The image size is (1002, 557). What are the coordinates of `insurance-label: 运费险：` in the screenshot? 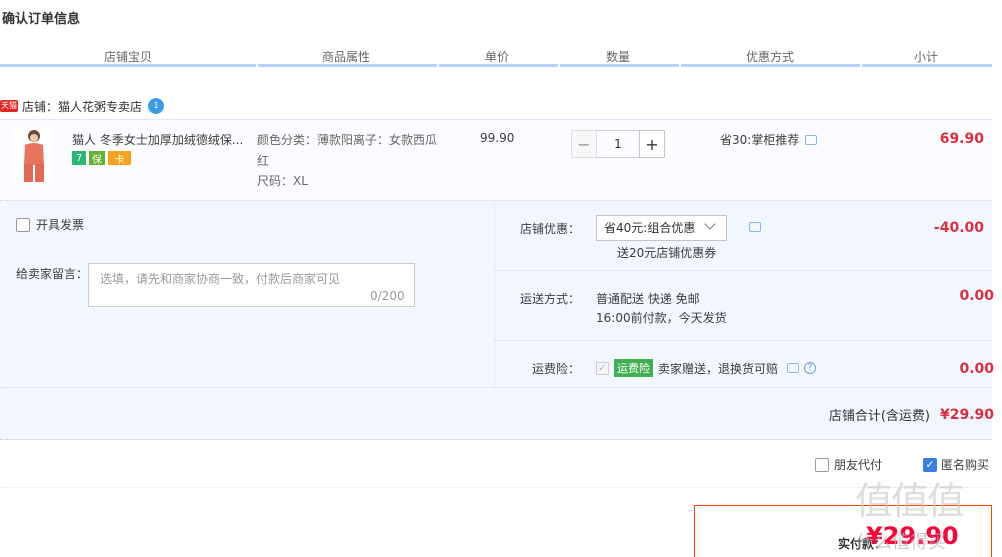 It's located at (556, 369).